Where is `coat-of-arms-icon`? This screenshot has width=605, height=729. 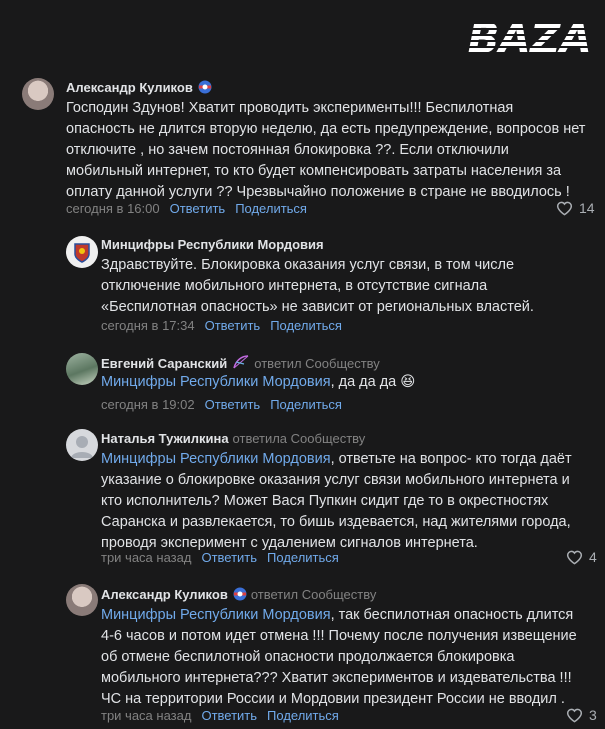
coat-of-arms-icon is located at coordinates (82, 253).